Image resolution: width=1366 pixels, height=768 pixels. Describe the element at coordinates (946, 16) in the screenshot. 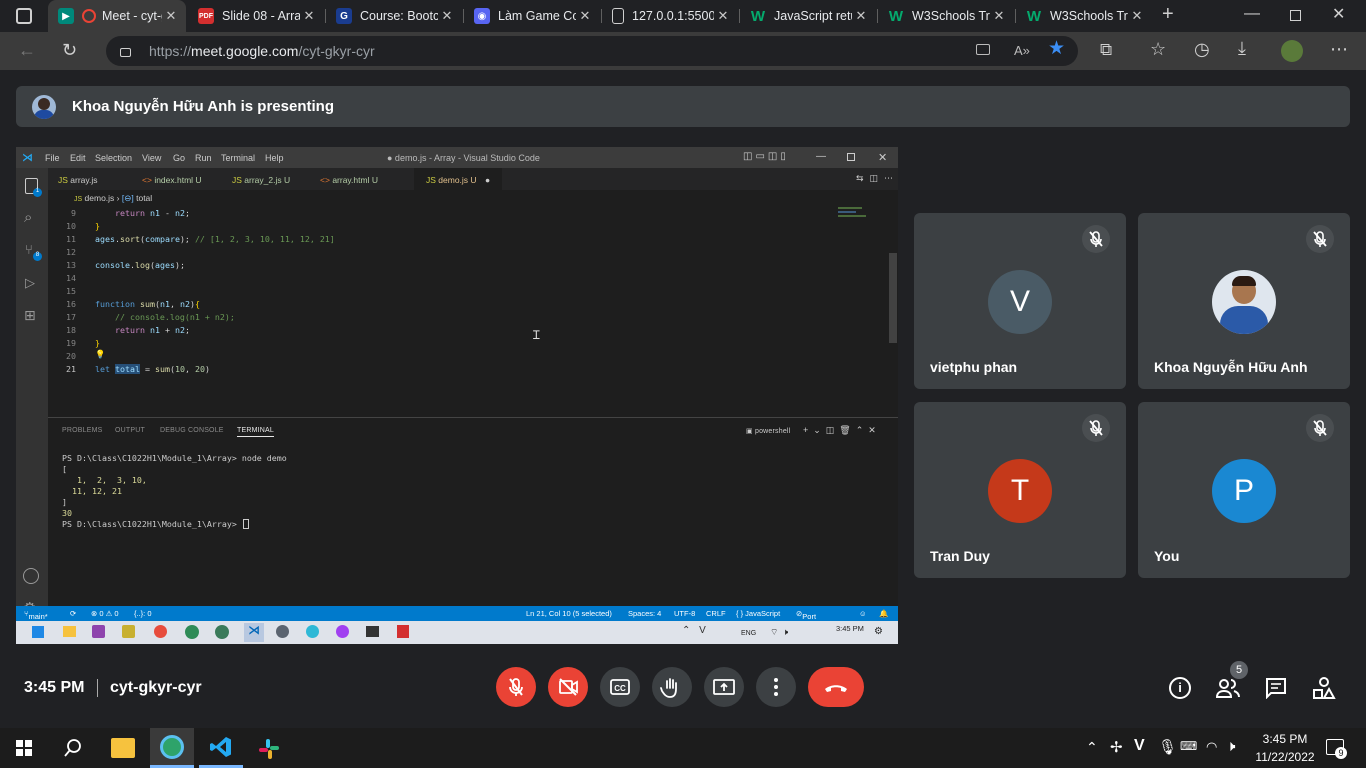

I see `browser-tab-w3-1: W W3Schools Tryit ✕` at that location.